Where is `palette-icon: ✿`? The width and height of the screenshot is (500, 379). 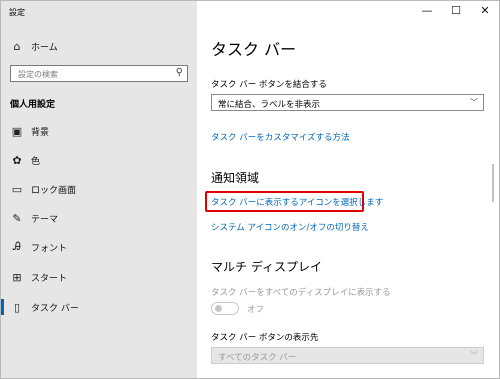 palette-icon: ✿ is located at coordinates (17, 160).